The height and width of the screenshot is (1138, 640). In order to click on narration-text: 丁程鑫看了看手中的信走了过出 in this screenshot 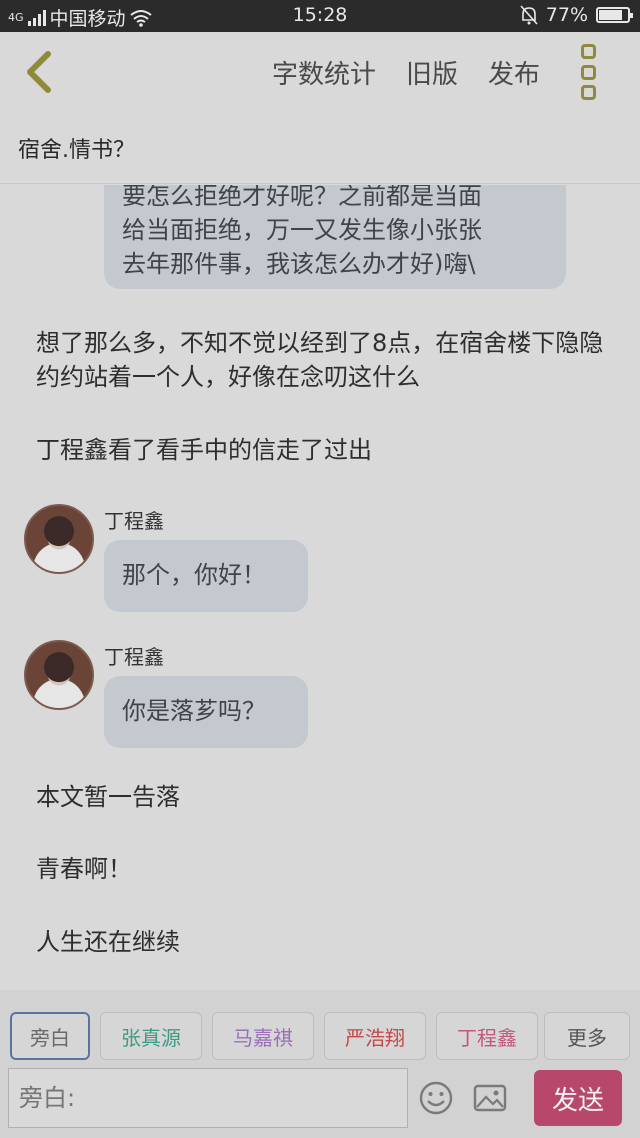, I will do `click(326, 450)`.